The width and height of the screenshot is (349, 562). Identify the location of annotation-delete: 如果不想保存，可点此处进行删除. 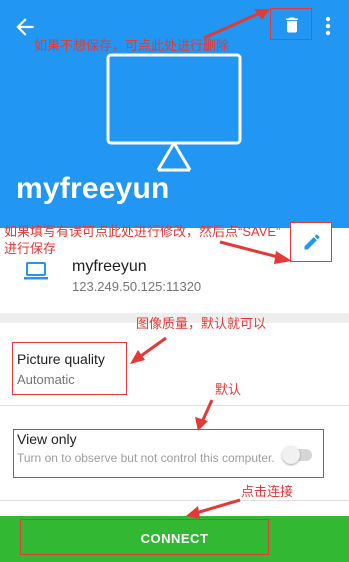
(132, 45).